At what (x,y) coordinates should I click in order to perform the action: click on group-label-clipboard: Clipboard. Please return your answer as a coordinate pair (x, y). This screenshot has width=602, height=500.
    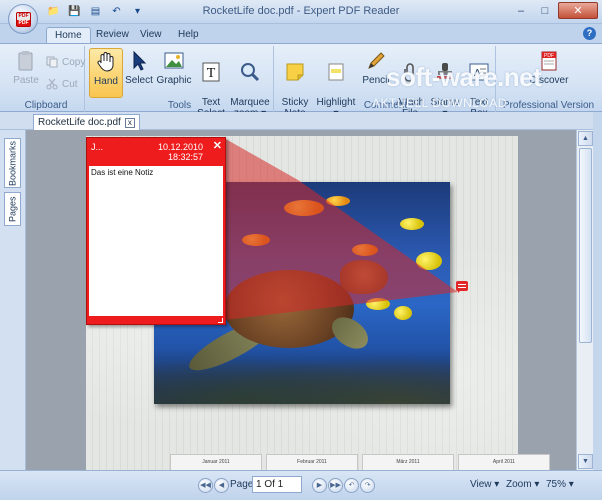
    Looking at the image, I should click on (46, 105).